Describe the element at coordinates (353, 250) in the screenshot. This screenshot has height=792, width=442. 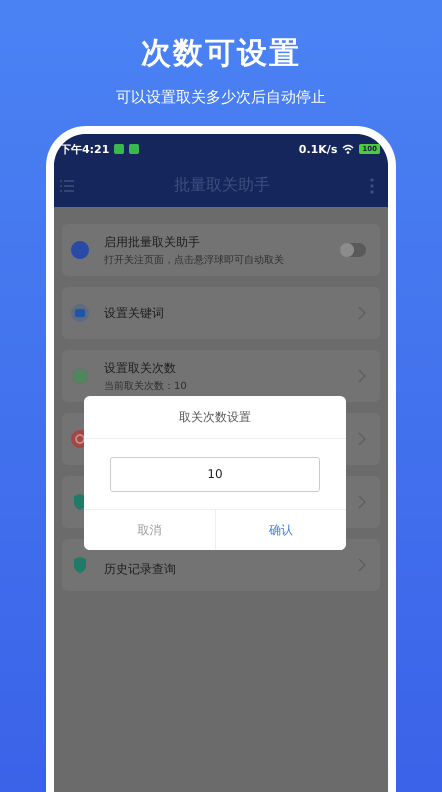
I see `toggle-switch` at that location.